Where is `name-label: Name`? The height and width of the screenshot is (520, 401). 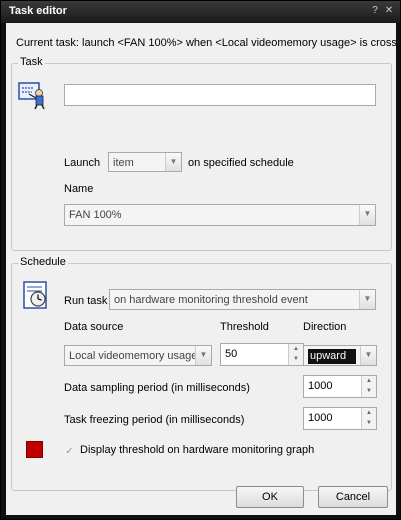
name-label: Name is located at coordinates (79, 189).